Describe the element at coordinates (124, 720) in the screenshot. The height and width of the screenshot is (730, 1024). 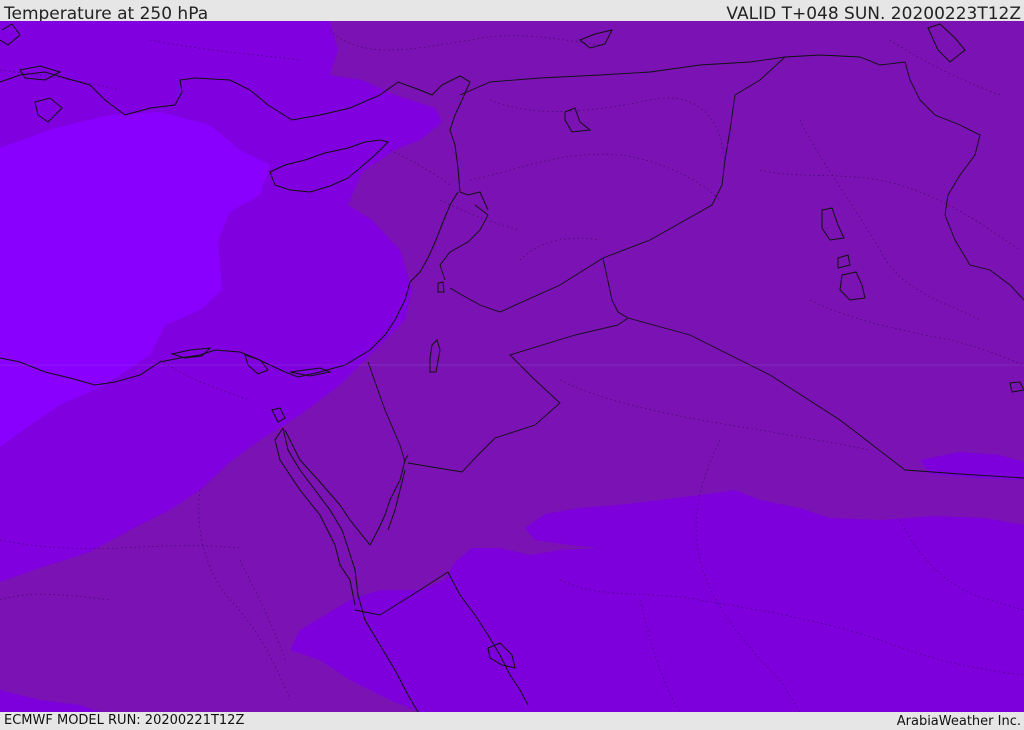
I see `model-run-label: ECMWF MODEL RUN: 20200221T12Z` at that location.